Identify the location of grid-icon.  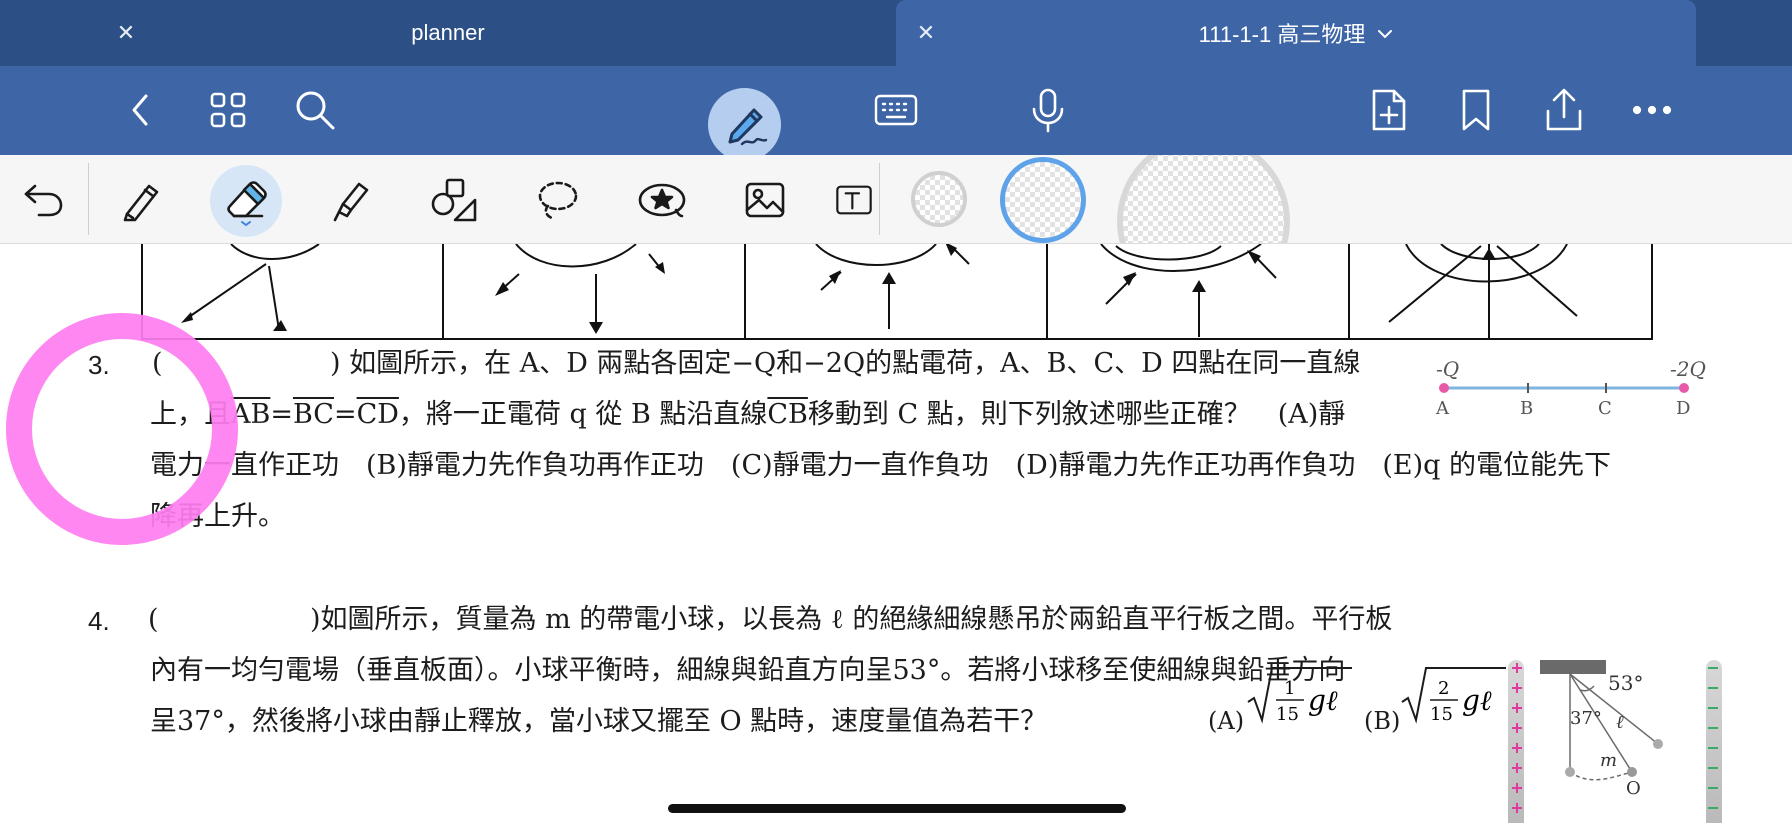
(228, 110).